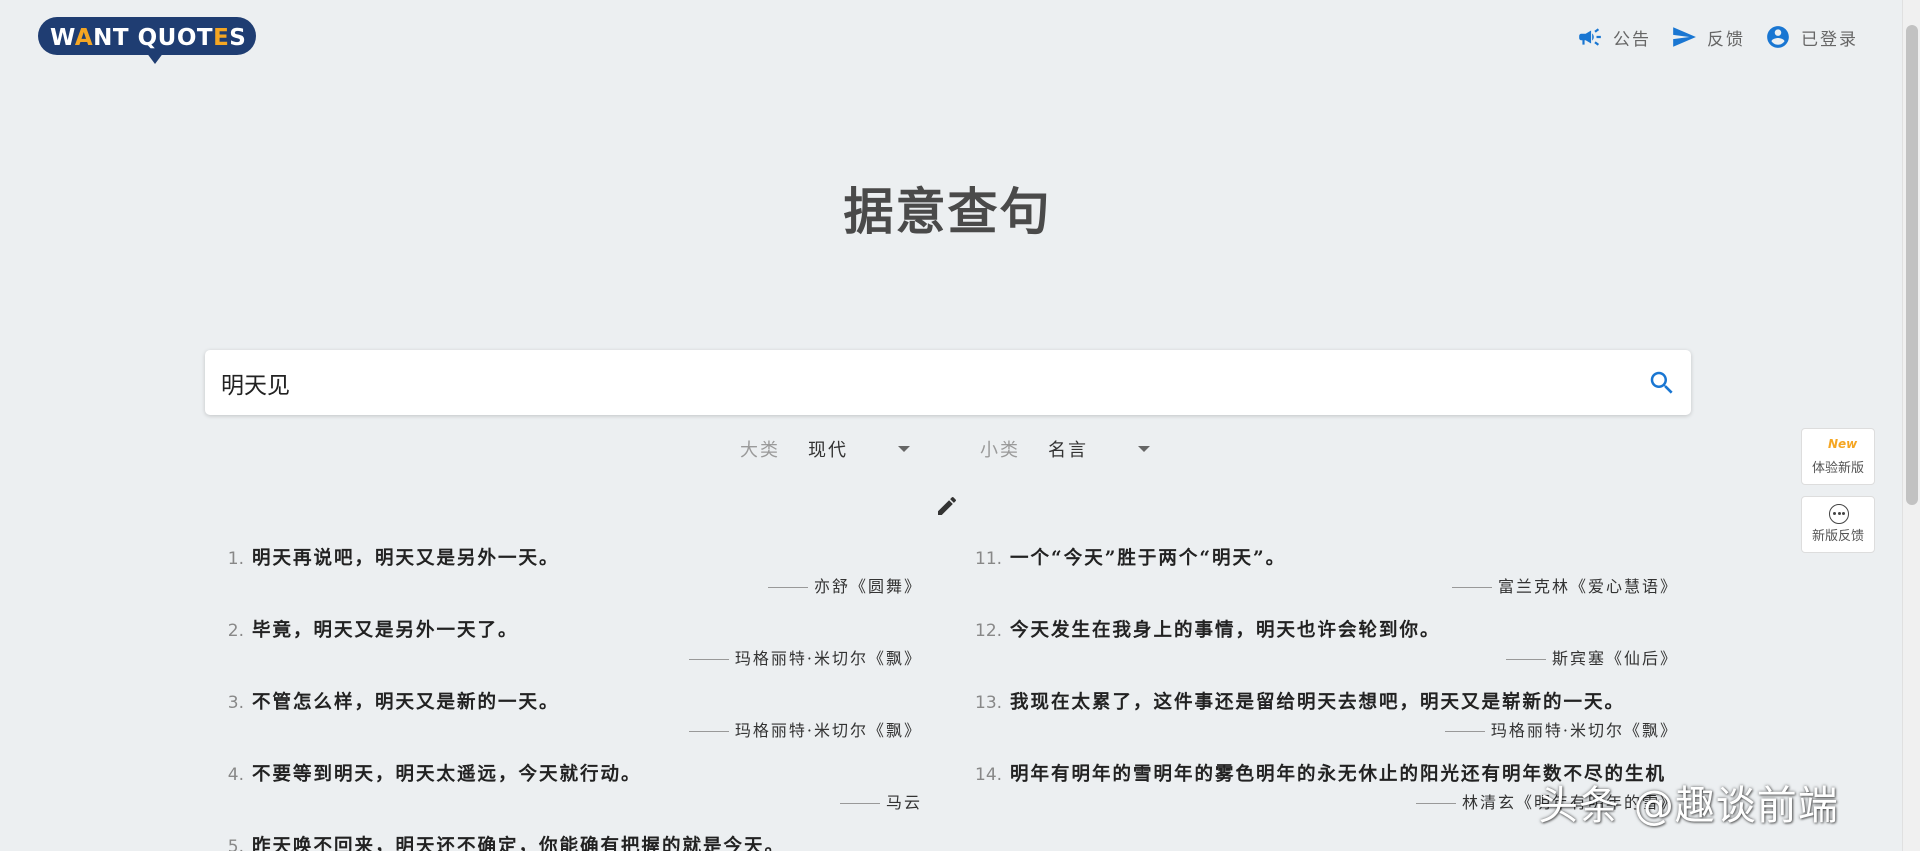 The image size is (1920, 851). What do you see at coordinates (1726, 39) in the screenshot?
I see `nav-feedback-label: 反馈` at bounding box center [1726, 39].